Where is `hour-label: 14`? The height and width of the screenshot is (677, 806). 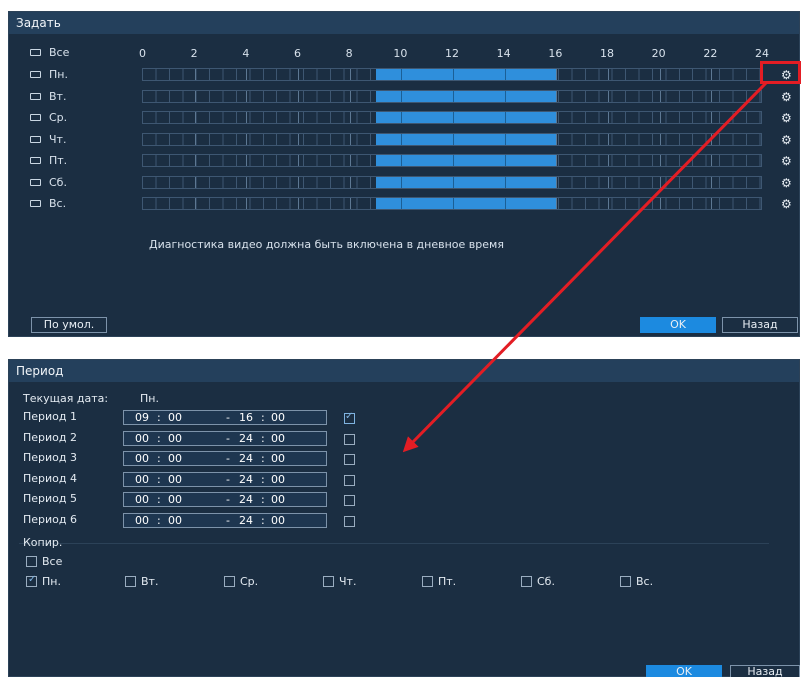 hour-label: 14 is located at coordinates (503, 53).